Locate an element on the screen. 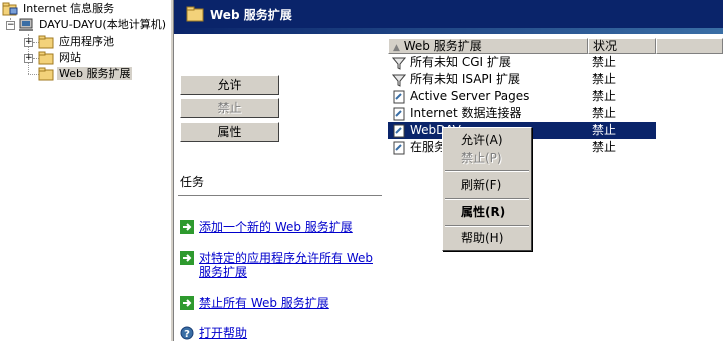  sort-up-icon: ▲ is located at coordinates (396, 48).